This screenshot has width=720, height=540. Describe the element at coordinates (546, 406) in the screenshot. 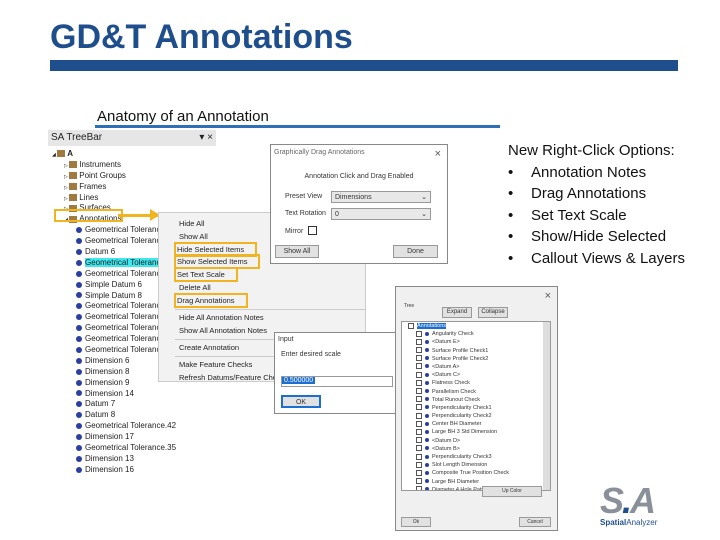

I see `scrollbar` at that location.